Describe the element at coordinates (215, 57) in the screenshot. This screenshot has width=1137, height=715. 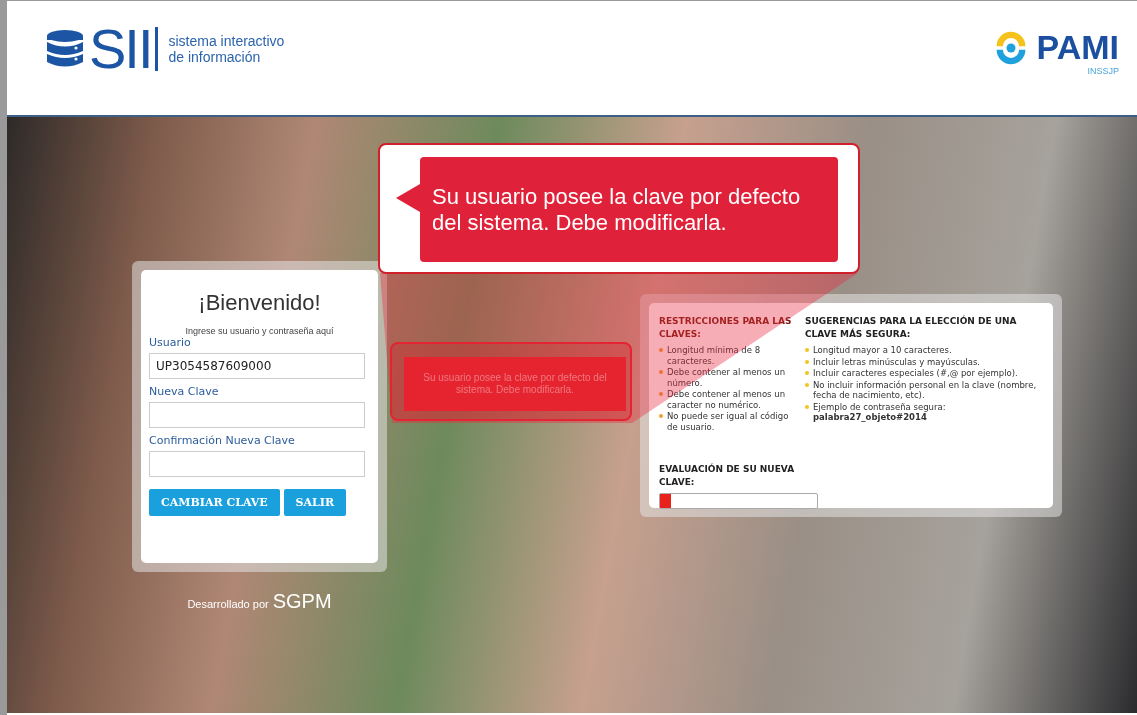
I see `logo-tagline: de información` at that location.